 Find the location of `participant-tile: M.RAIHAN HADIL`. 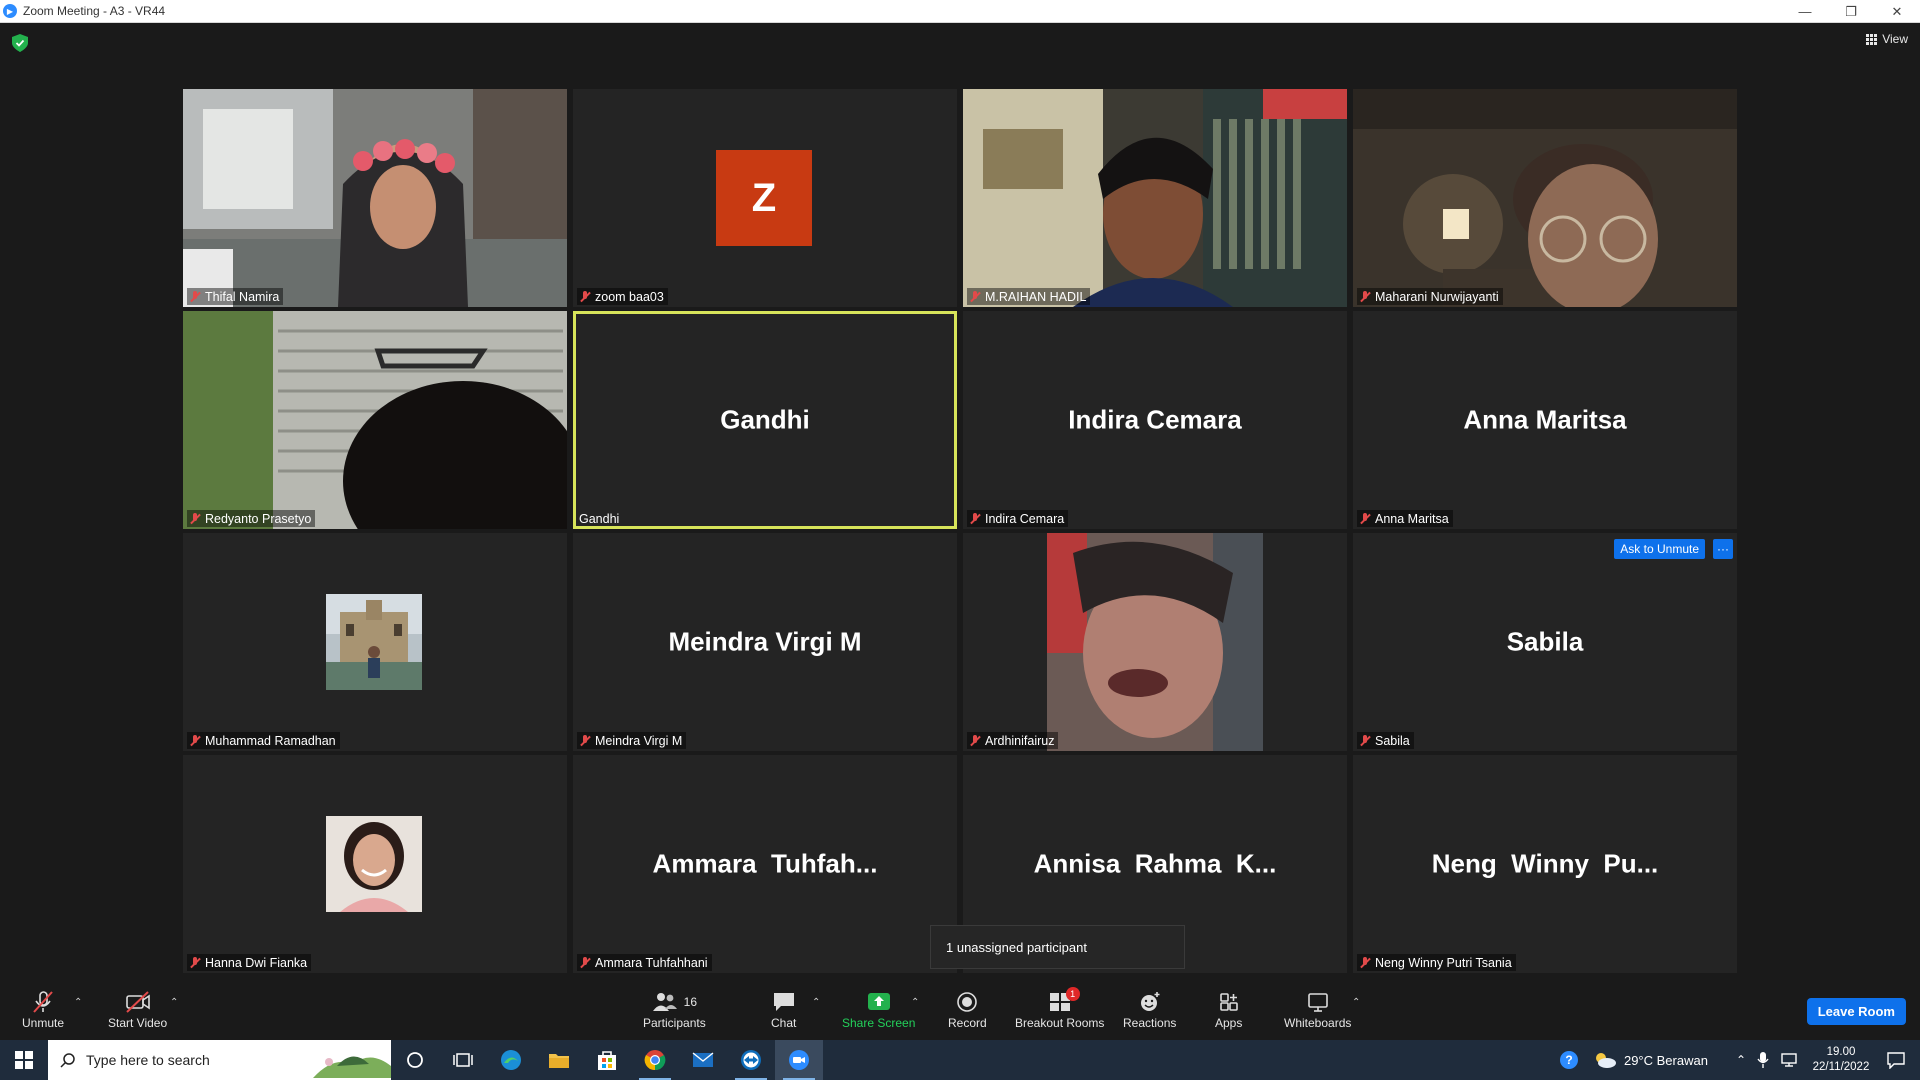

participant-tile: M.RAIHAN HADIL is located at coordinates (1155, 198).